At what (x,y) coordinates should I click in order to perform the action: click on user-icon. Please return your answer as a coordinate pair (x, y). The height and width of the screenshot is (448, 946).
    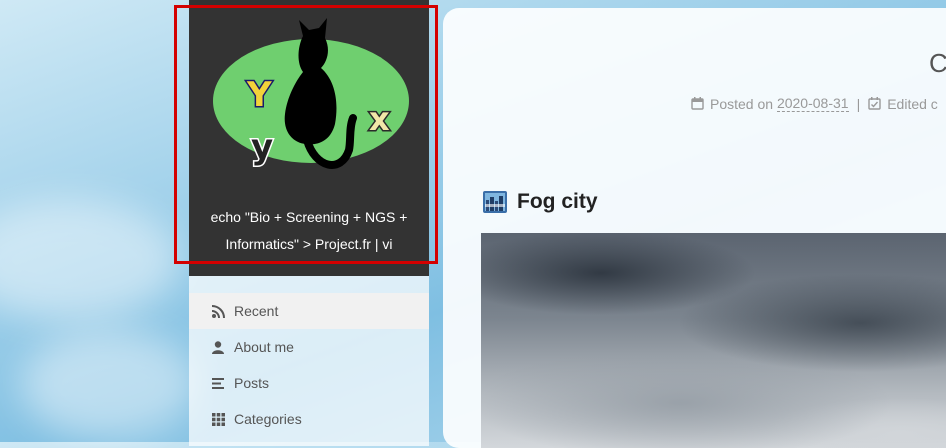
    Looking at the image, I should click on (218, 347).